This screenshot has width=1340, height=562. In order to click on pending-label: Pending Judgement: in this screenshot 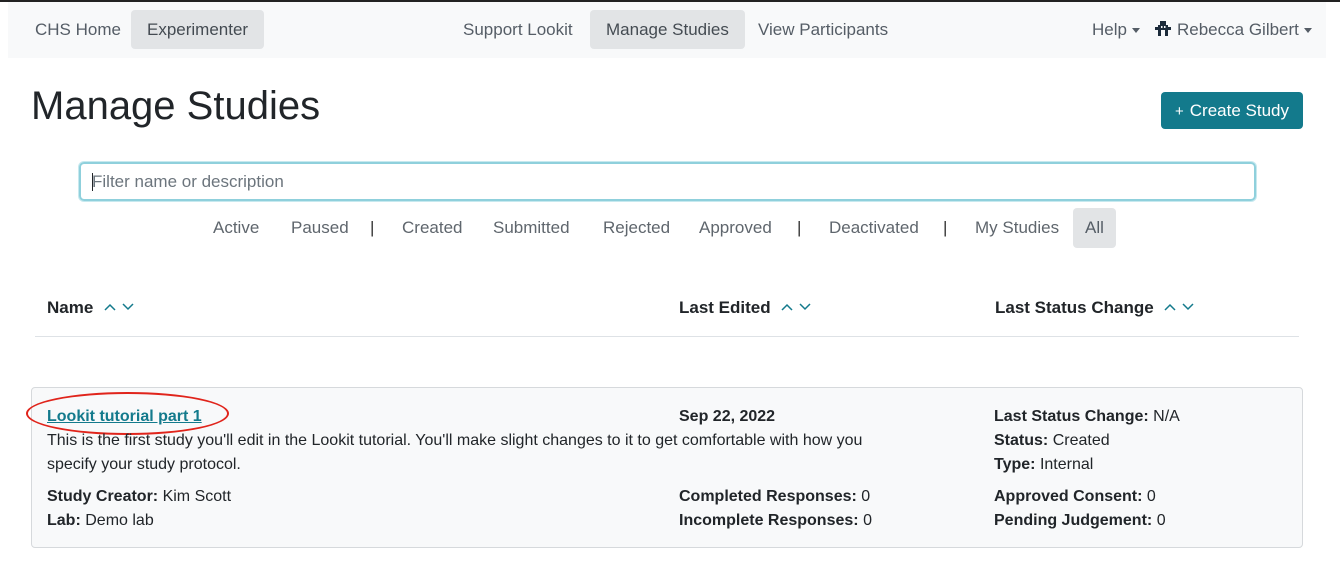, I will do `click(1073, 520)`.